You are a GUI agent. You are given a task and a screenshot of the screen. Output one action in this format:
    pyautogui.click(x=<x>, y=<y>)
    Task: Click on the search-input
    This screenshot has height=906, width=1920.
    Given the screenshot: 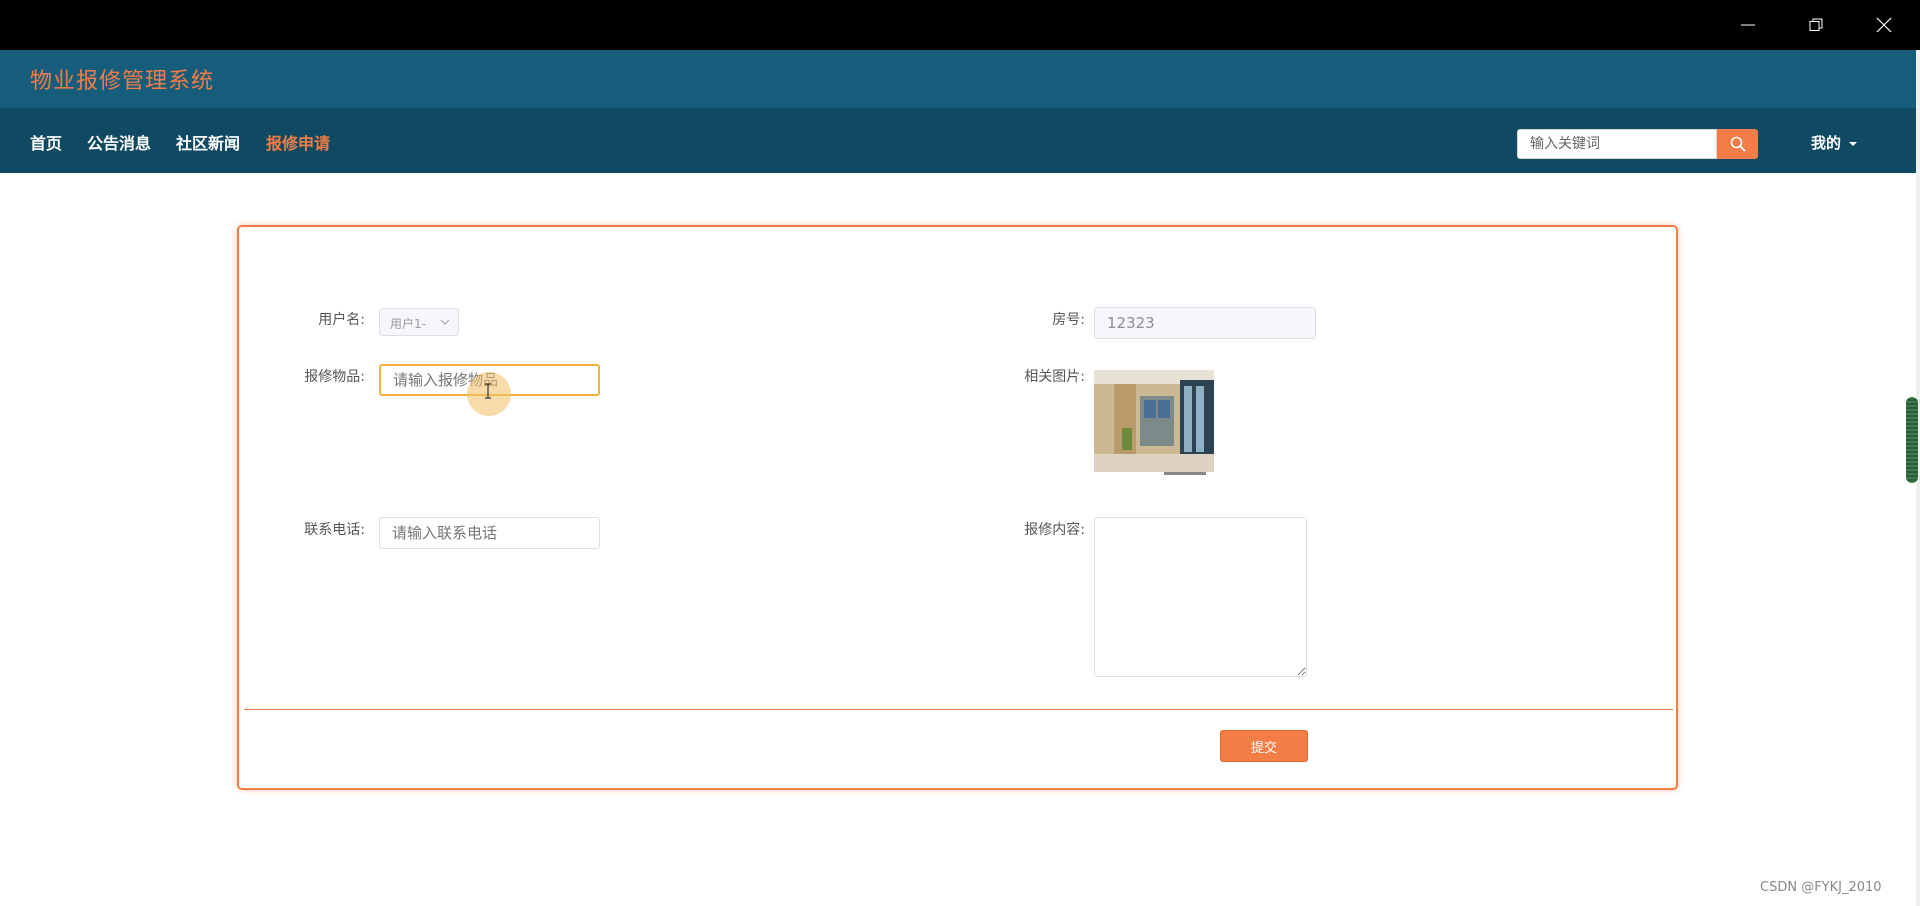 What is the action you would take?
    pyautogui.click(x=1617, y=144)
    